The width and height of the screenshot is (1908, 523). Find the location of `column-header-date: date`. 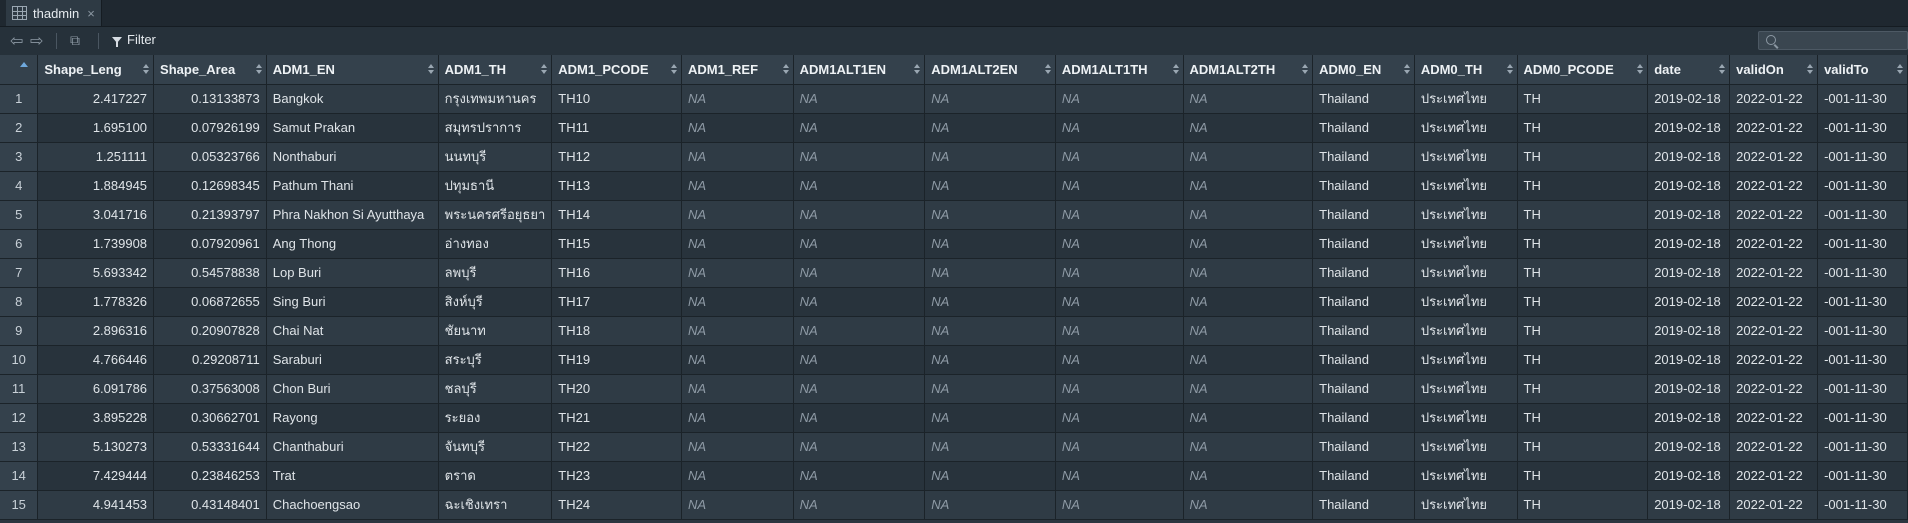

column-header-date: date is located at coordinates (1689, 70).